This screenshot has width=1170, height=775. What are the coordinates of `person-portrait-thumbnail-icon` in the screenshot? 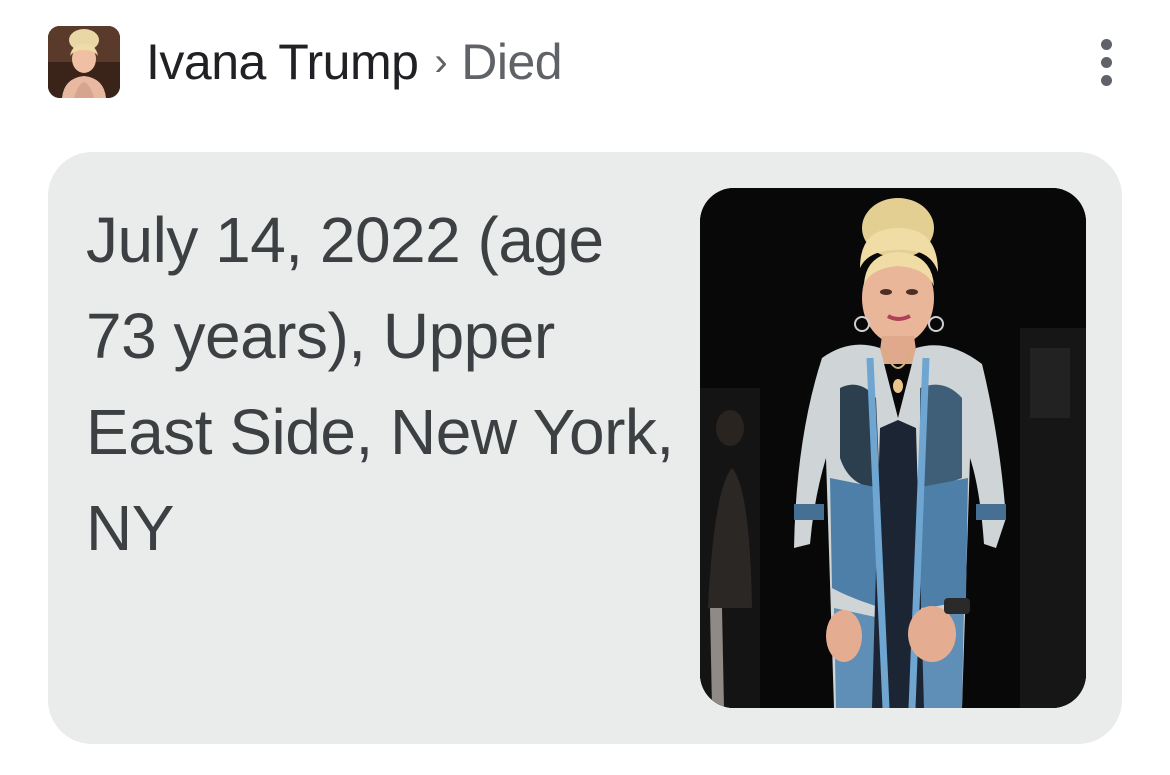 It's located at (84, 62).